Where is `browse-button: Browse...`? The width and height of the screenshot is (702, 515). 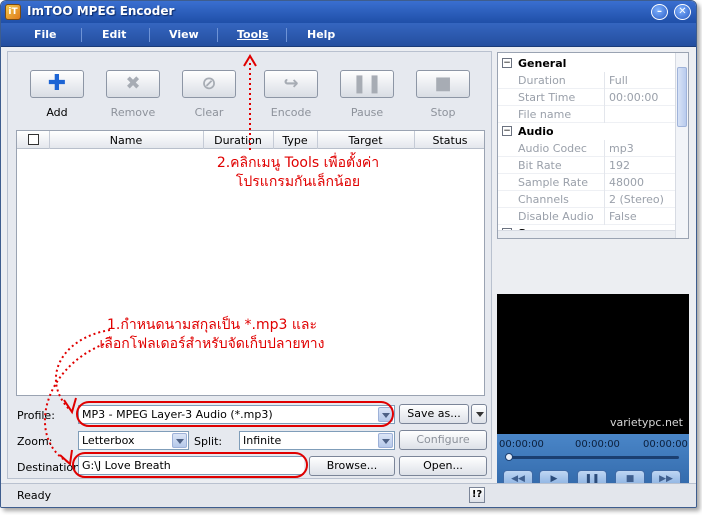 browse-button: Browse... is located at coordinates (352, 466).